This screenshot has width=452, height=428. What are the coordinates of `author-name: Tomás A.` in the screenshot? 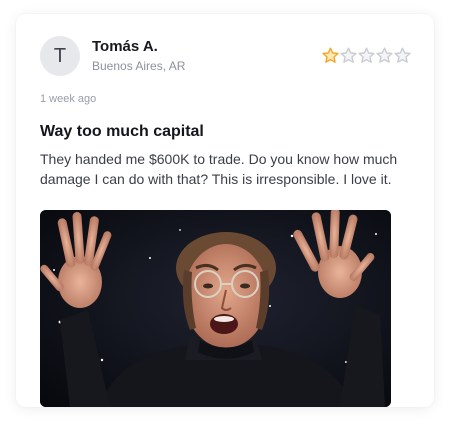 It's located at (125, 46).